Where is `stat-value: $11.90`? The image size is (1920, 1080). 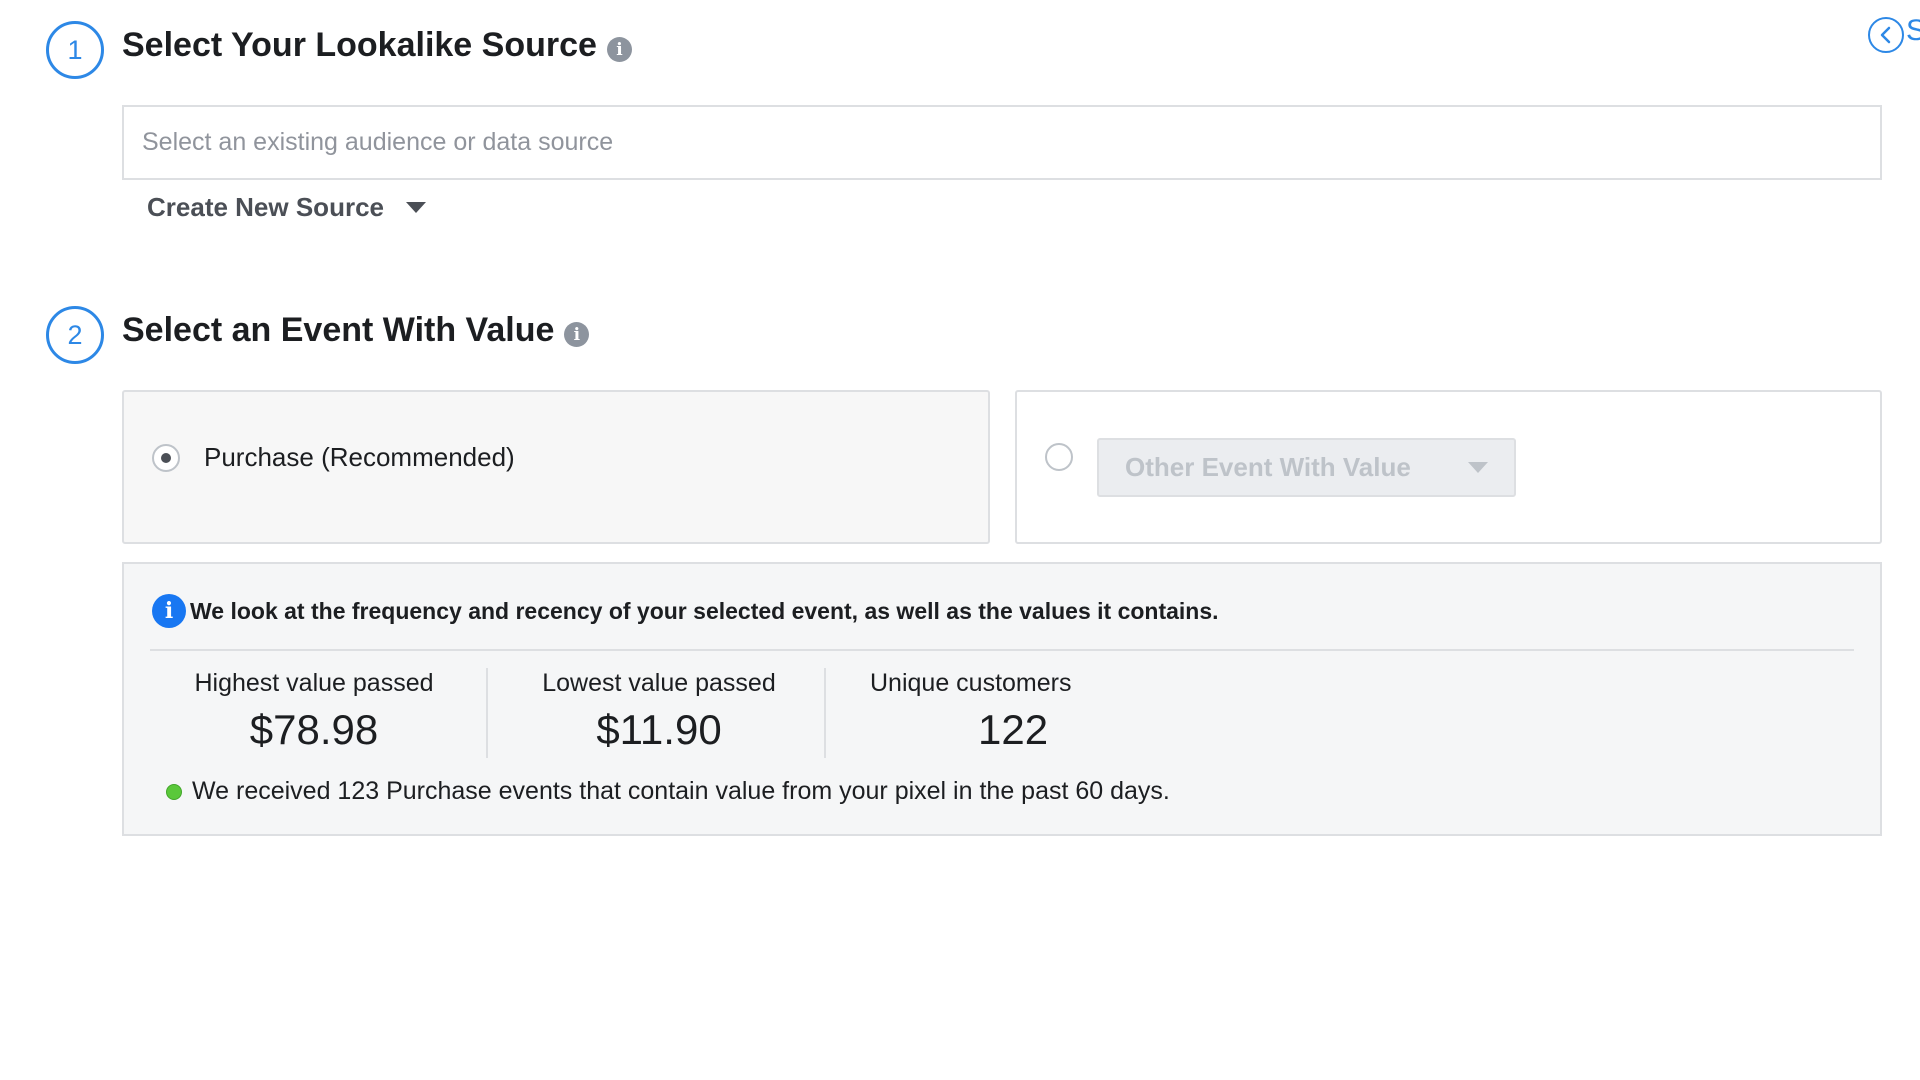
stat-value: $11.90 is located at coordinates (659, 729).